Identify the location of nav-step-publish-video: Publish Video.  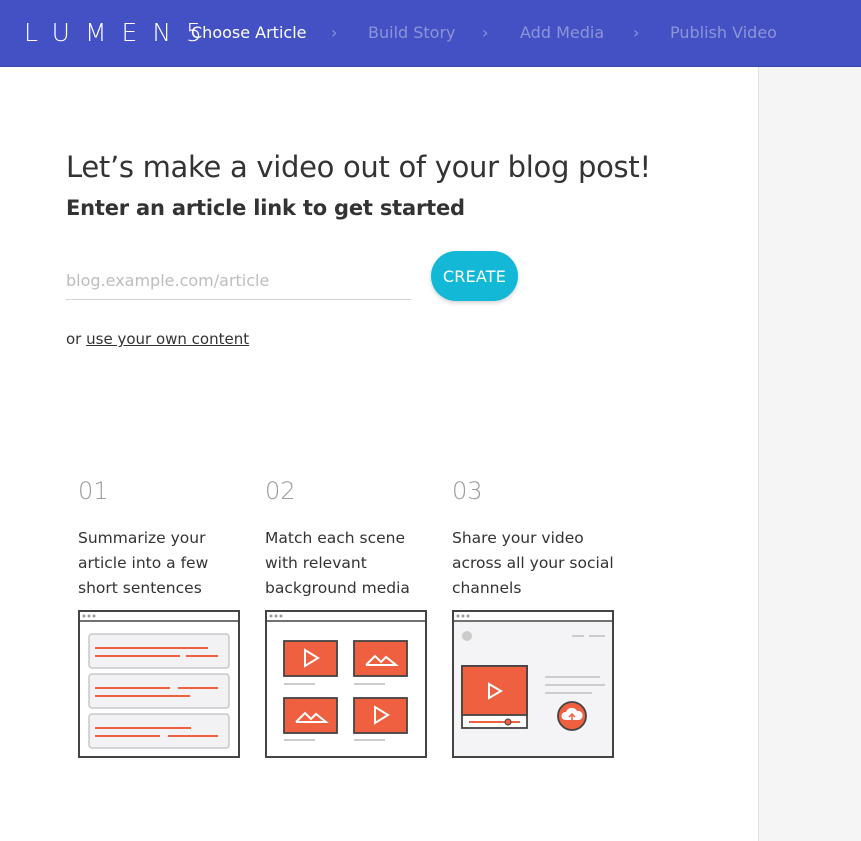
(723, 33).